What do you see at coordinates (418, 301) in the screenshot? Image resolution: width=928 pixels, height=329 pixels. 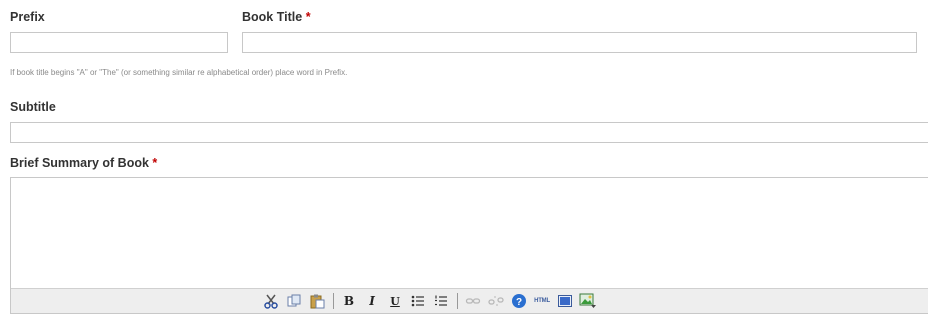 I see `bullet-list-icon` at bounding box center [418, 301].